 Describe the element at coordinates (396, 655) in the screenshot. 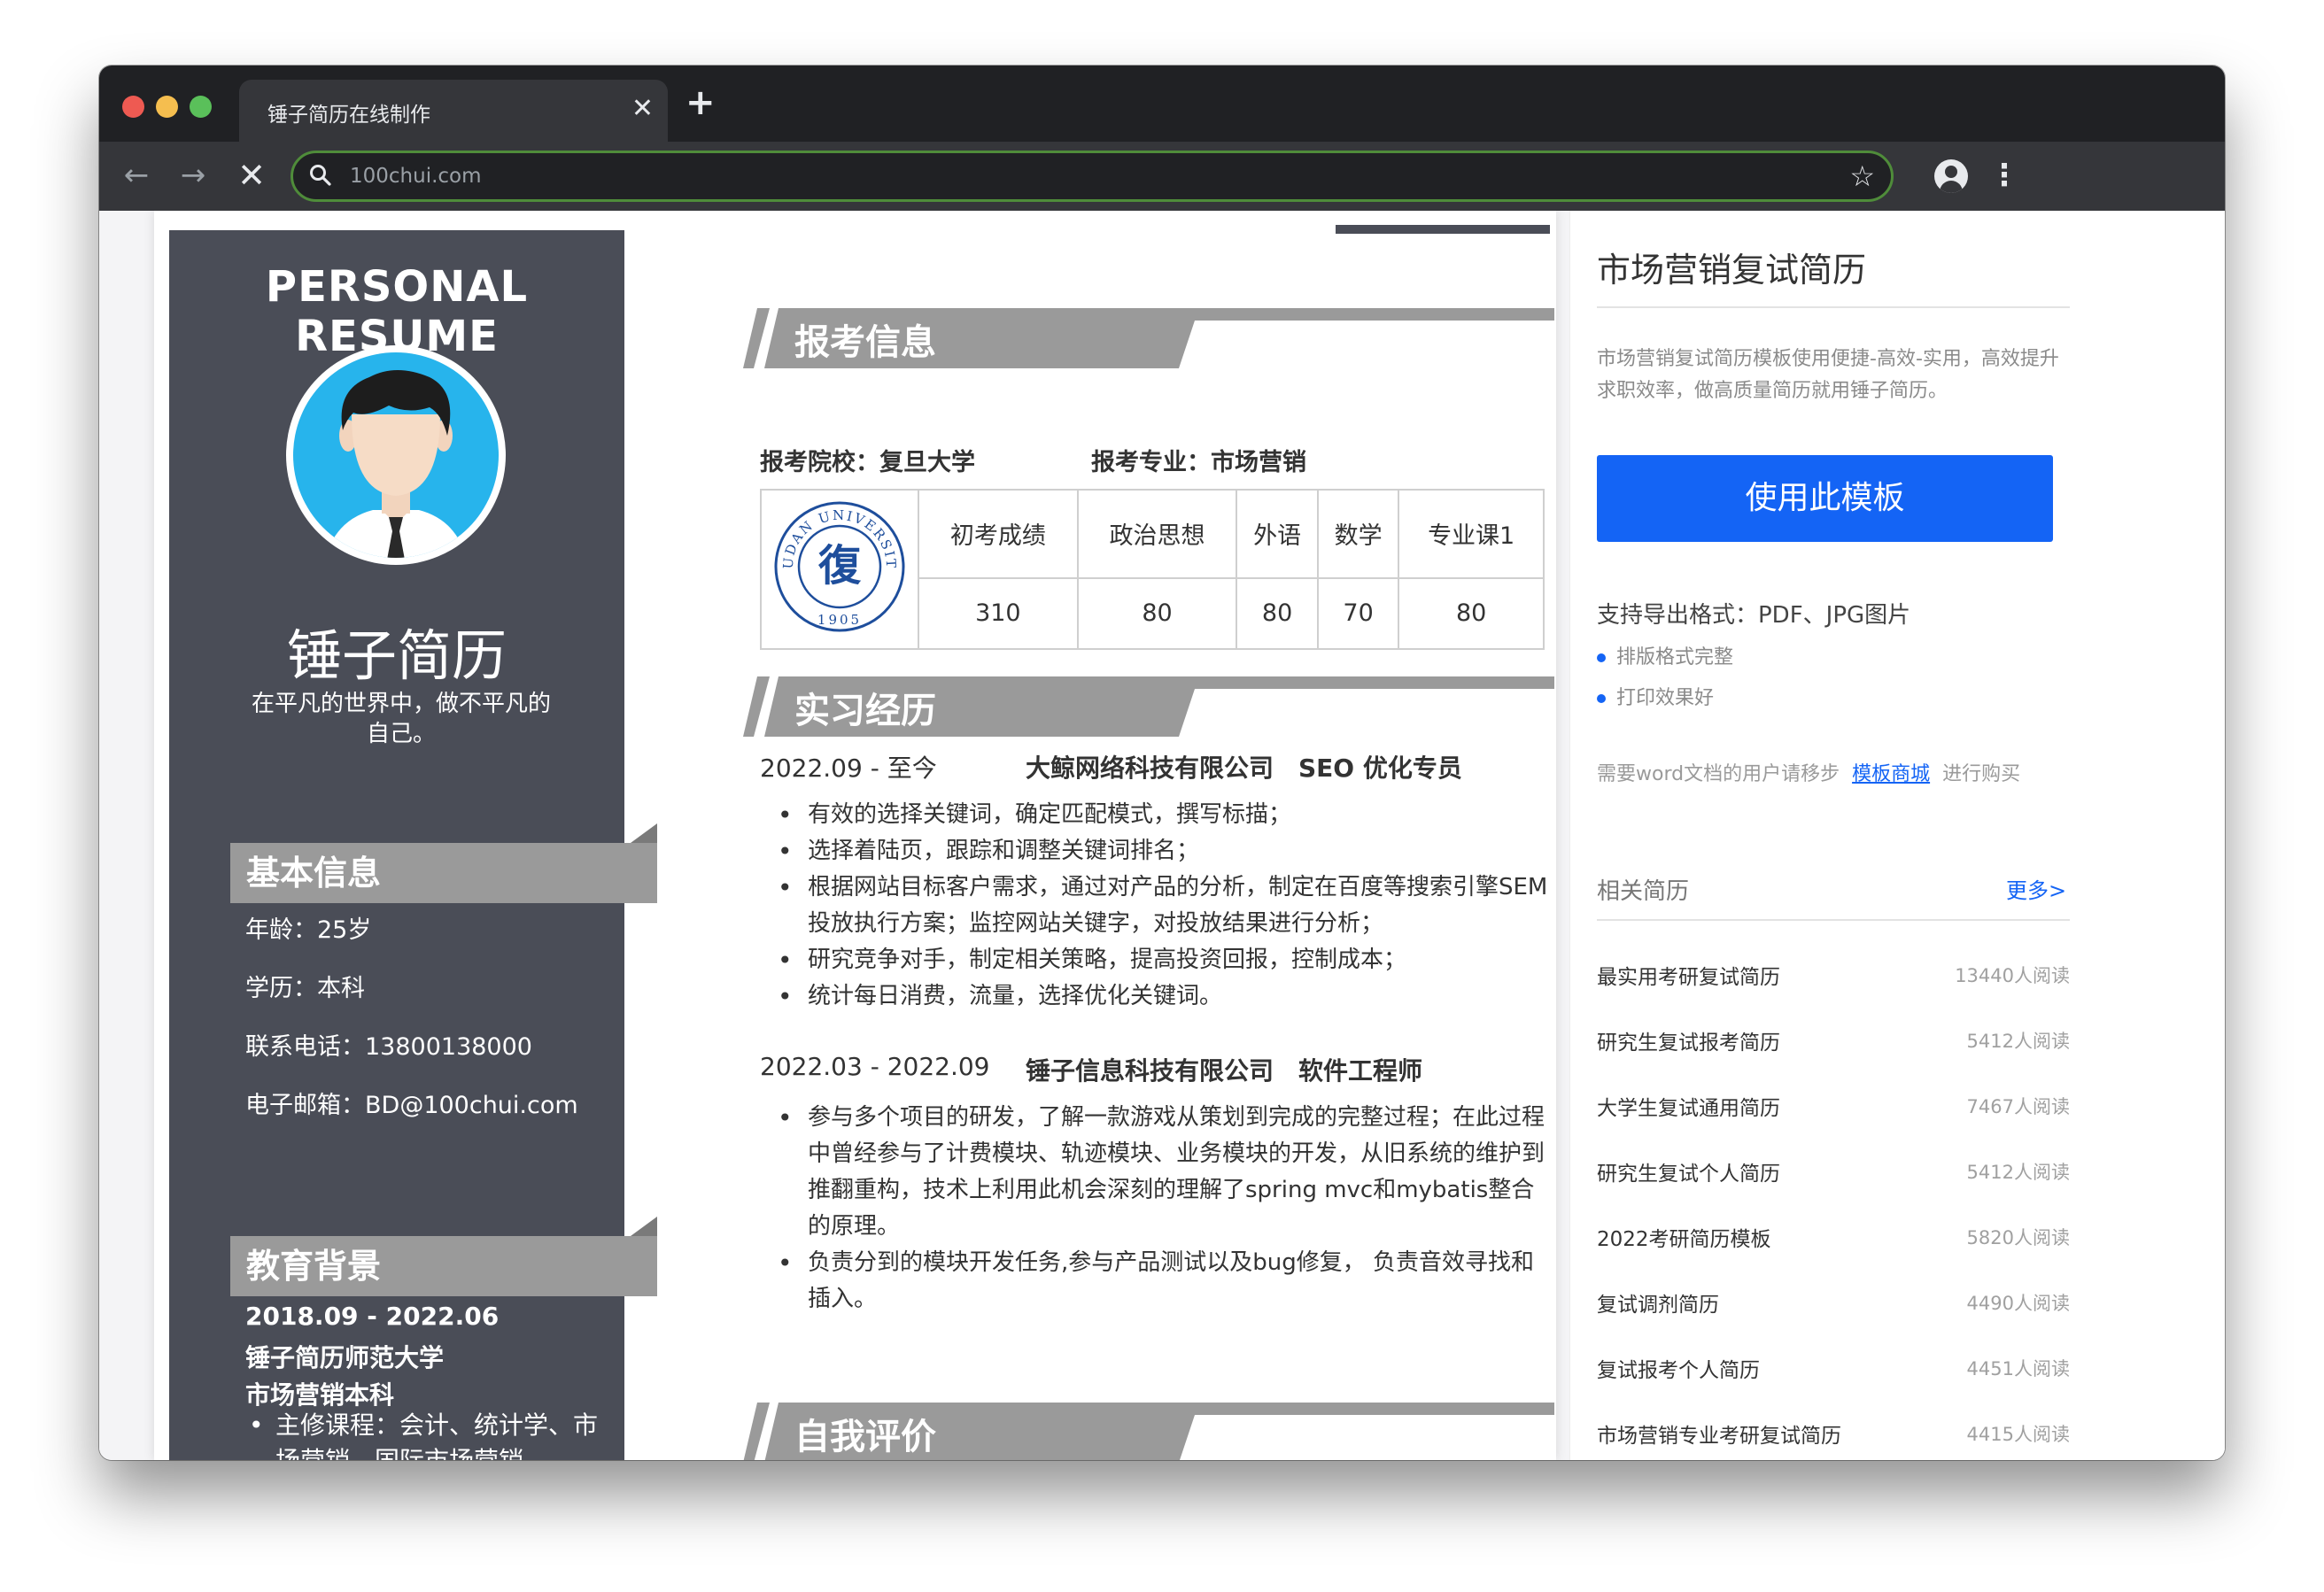

I see `resume-name: 锤子简历` at that location.